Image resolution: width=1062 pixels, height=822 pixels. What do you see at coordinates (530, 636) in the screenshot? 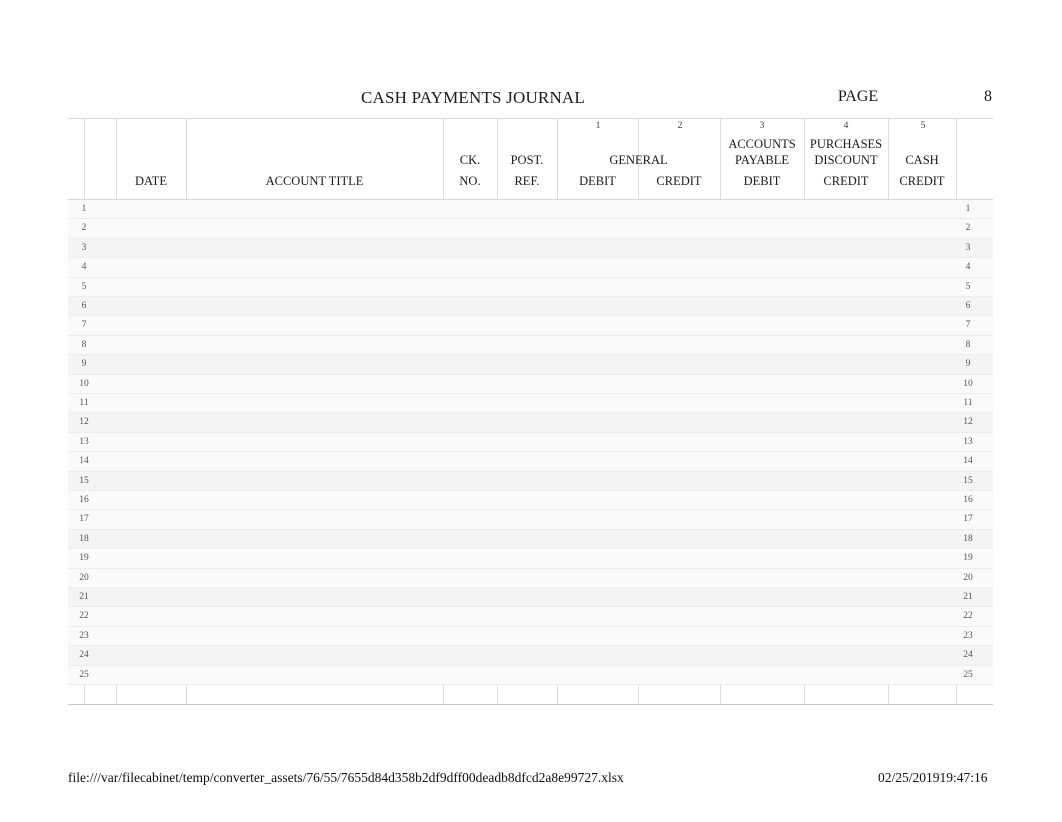
I see `table-row: 23 23` at bounding box center [530, 636].